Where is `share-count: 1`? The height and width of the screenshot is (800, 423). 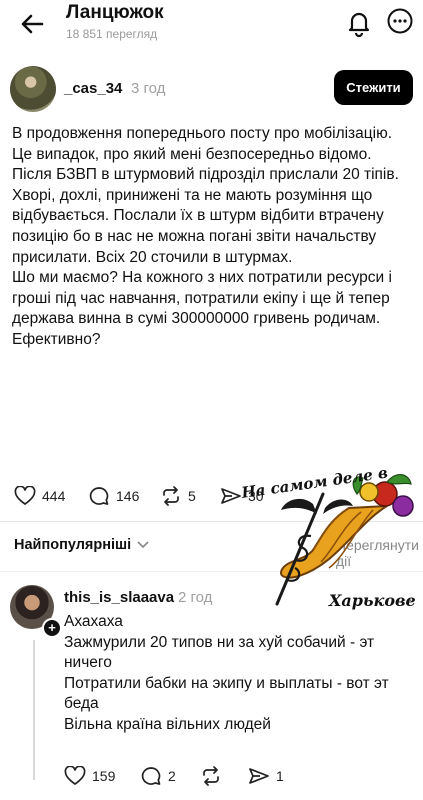
share-count: 1 is located at coordinates (280, 776).